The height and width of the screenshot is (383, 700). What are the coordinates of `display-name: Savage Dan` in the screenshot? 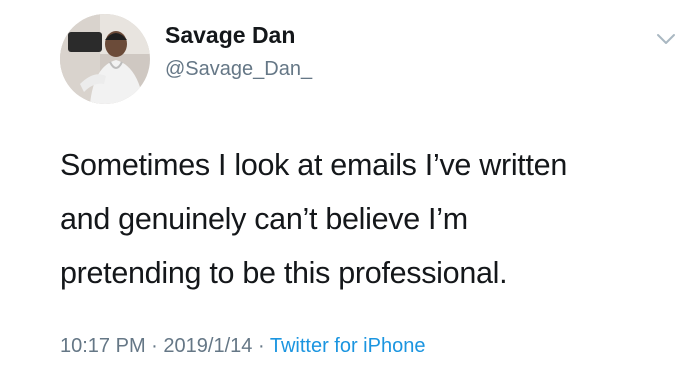 It's located at (230, 35).